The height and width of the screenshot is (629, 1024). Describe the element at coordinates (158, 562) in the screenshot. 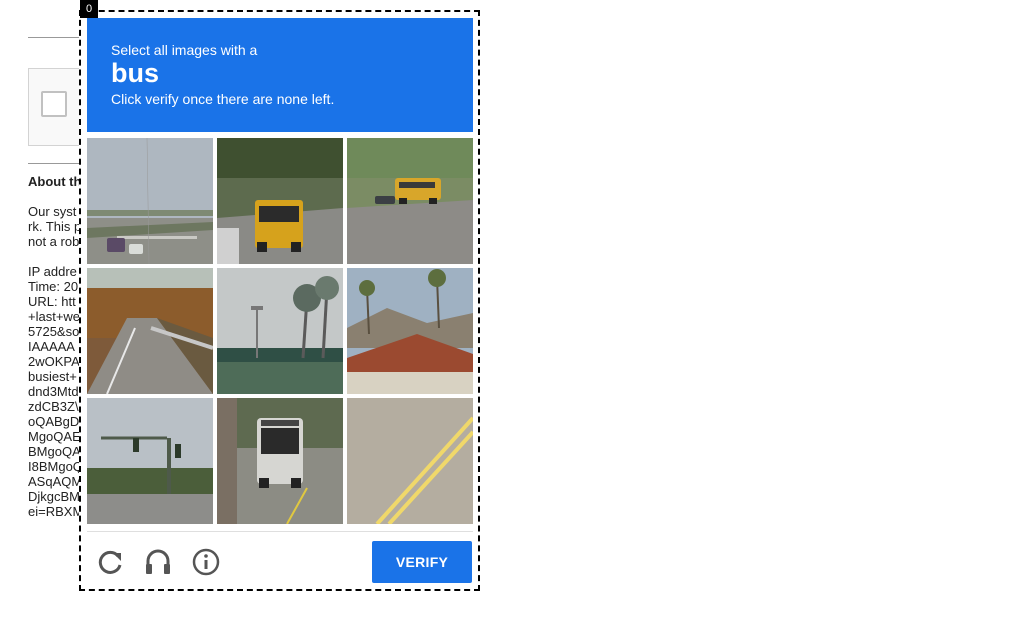

I see `headphones-icon` at that location.